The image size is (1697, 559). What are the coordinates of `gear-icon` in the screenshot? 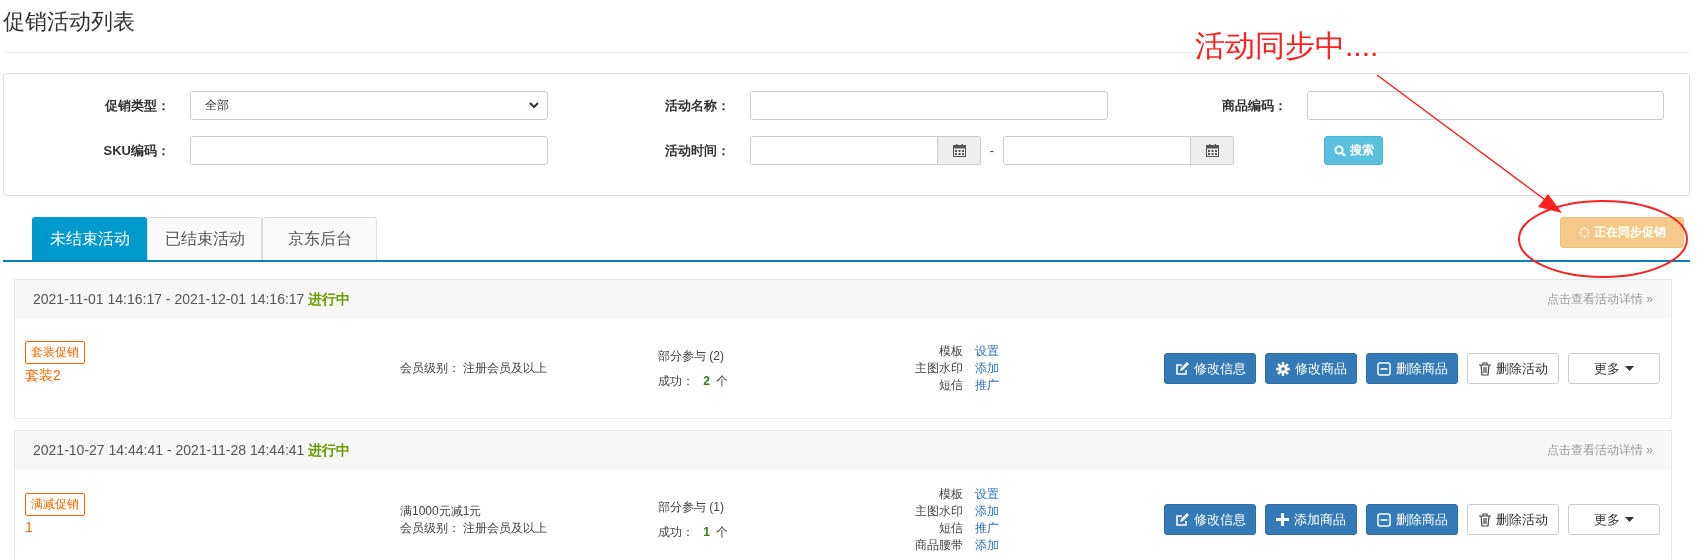 It's located at (1282, 368).